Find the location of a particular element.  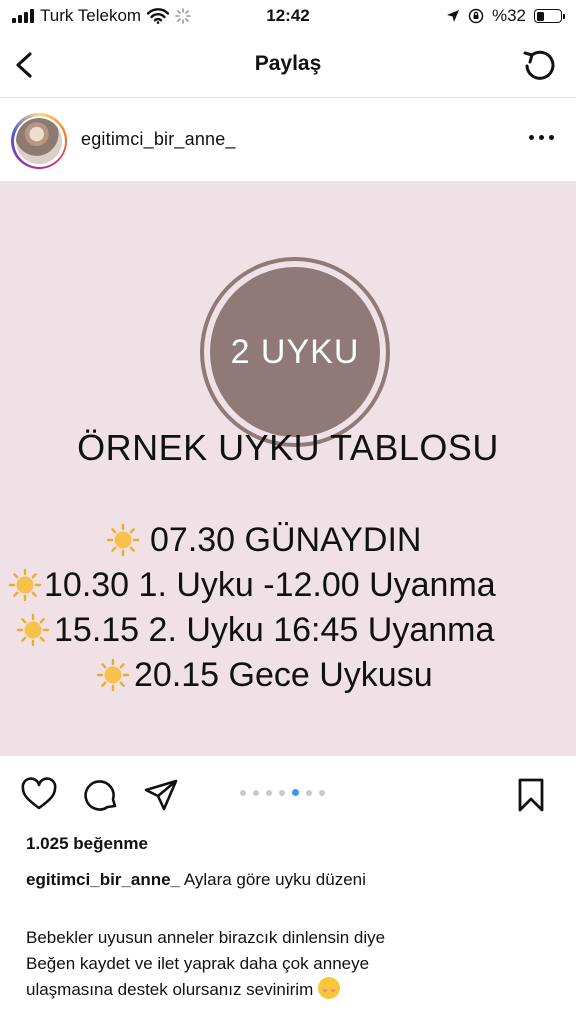

status-right: %32 is located at coordinates (505, 16).